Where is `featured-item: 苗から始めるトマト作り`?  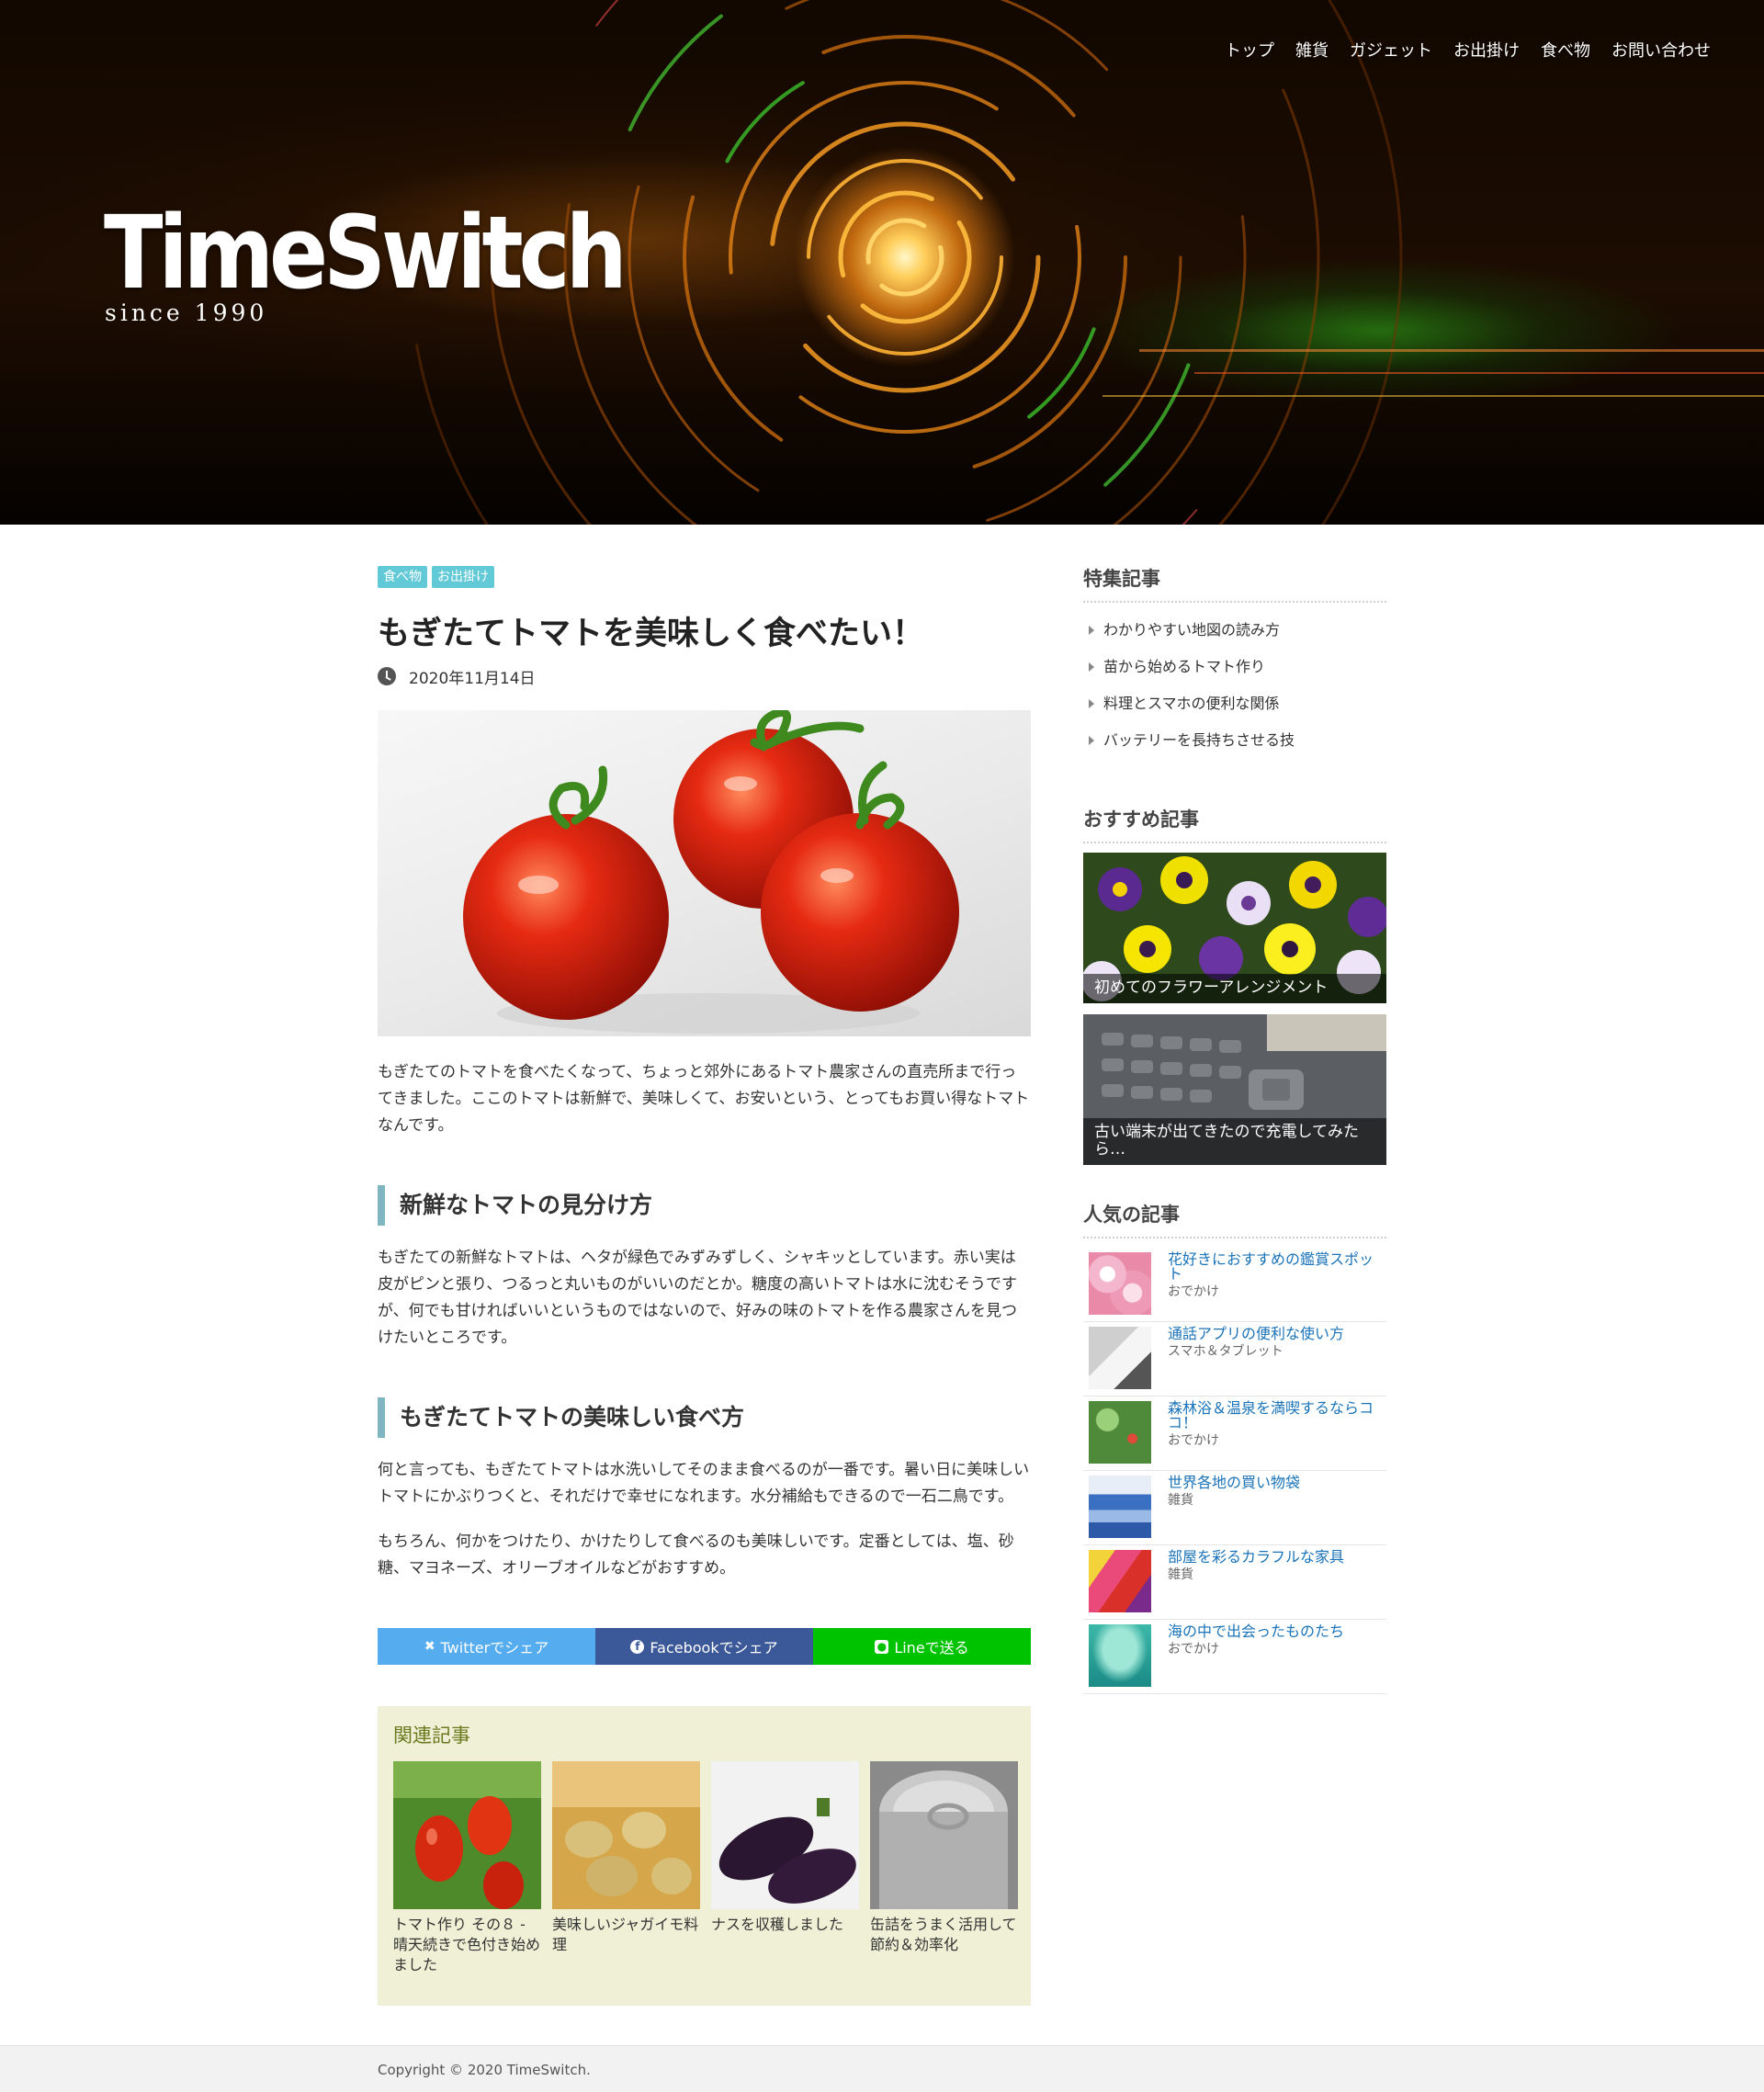
featured-item: 苗から始めるトマト作り is located at coordinates (1234, 667).